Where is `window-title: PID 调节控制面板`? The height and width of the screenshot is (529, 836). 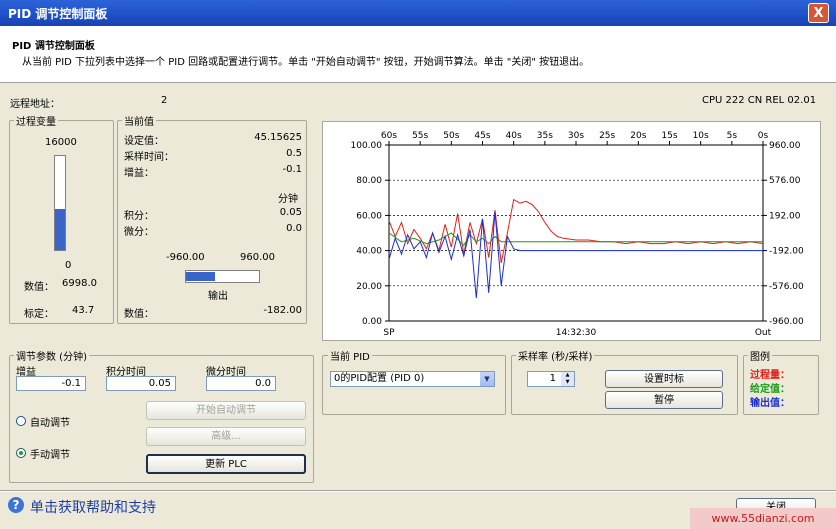 window-title: PID 调节控制面板 is located at coordinates (58, 14).